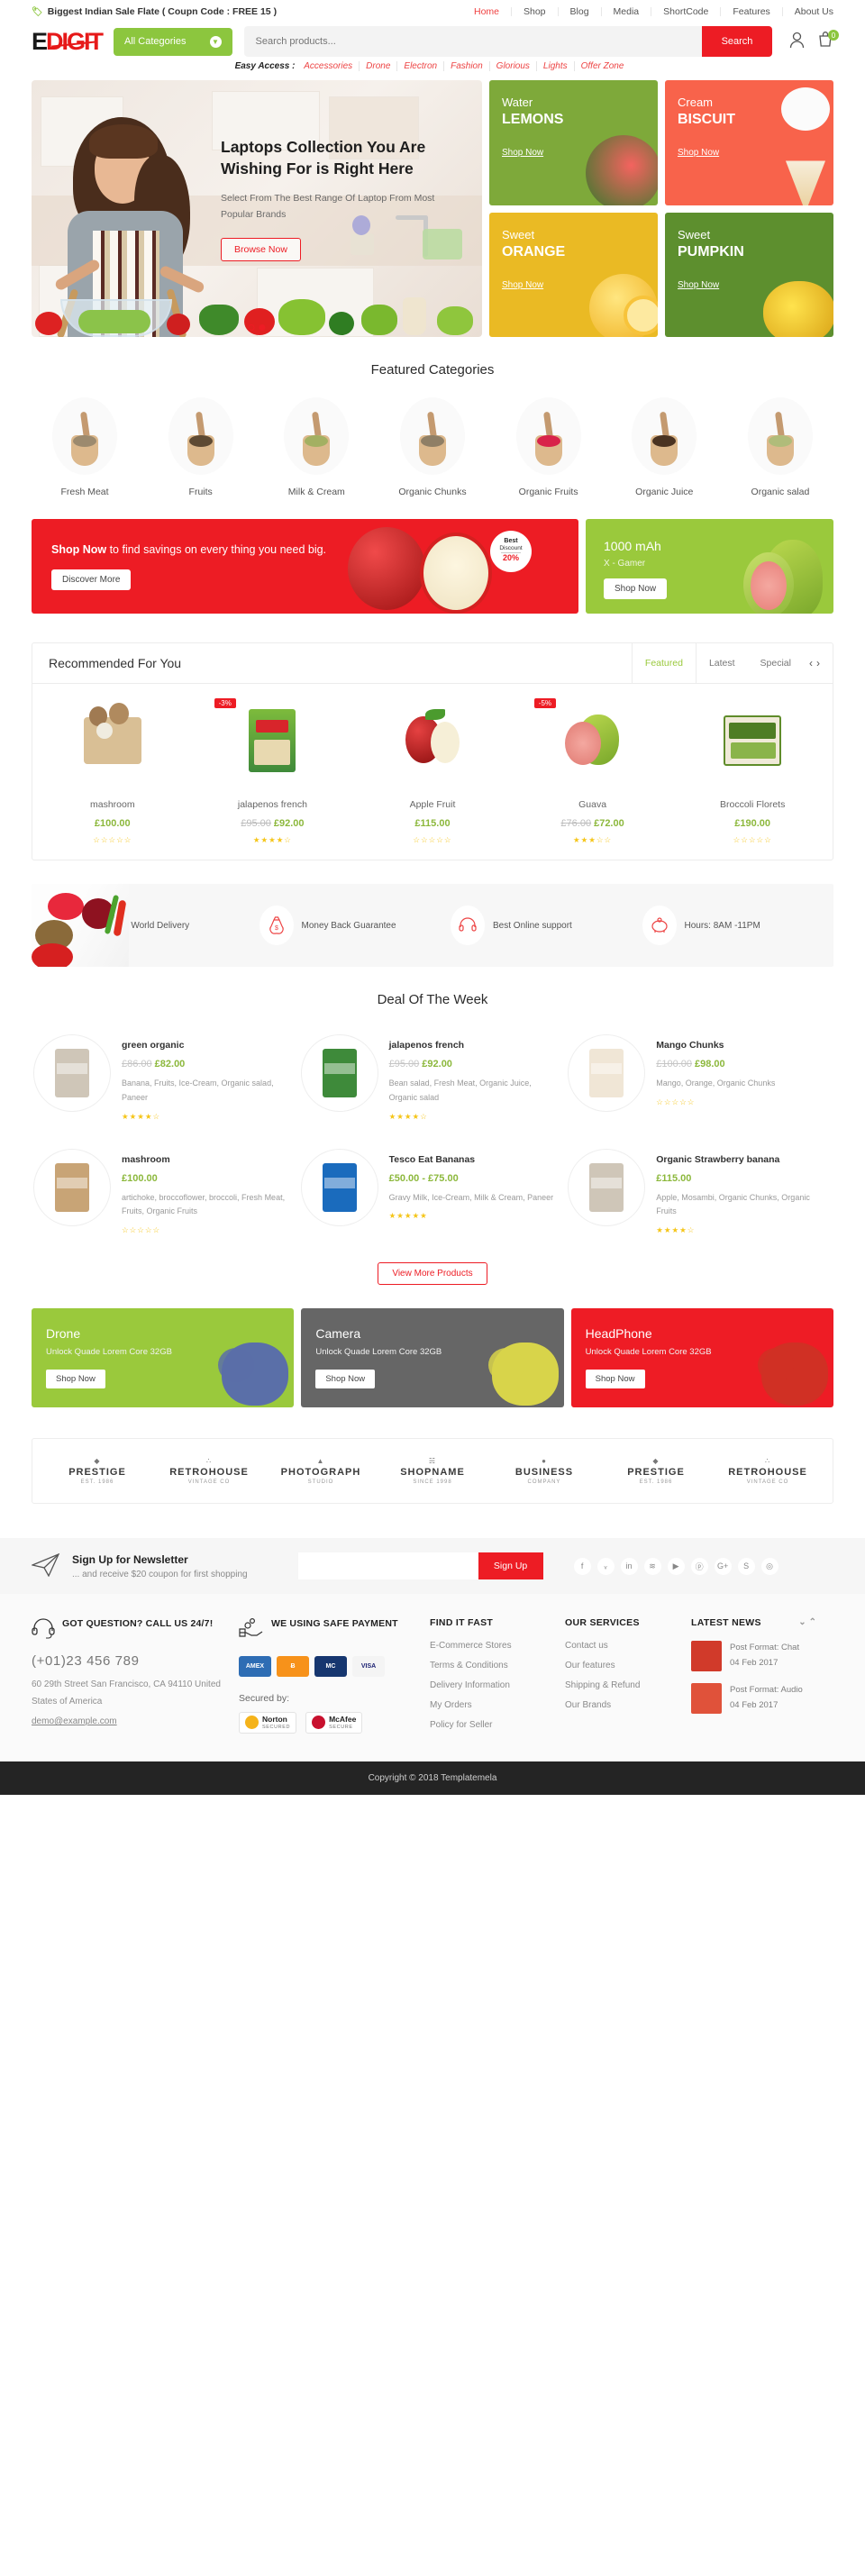  What do you see at coordinates (201, 447) in the screenshot?
I see `category-fruits: Fruits` at bounding box center [201, 447].